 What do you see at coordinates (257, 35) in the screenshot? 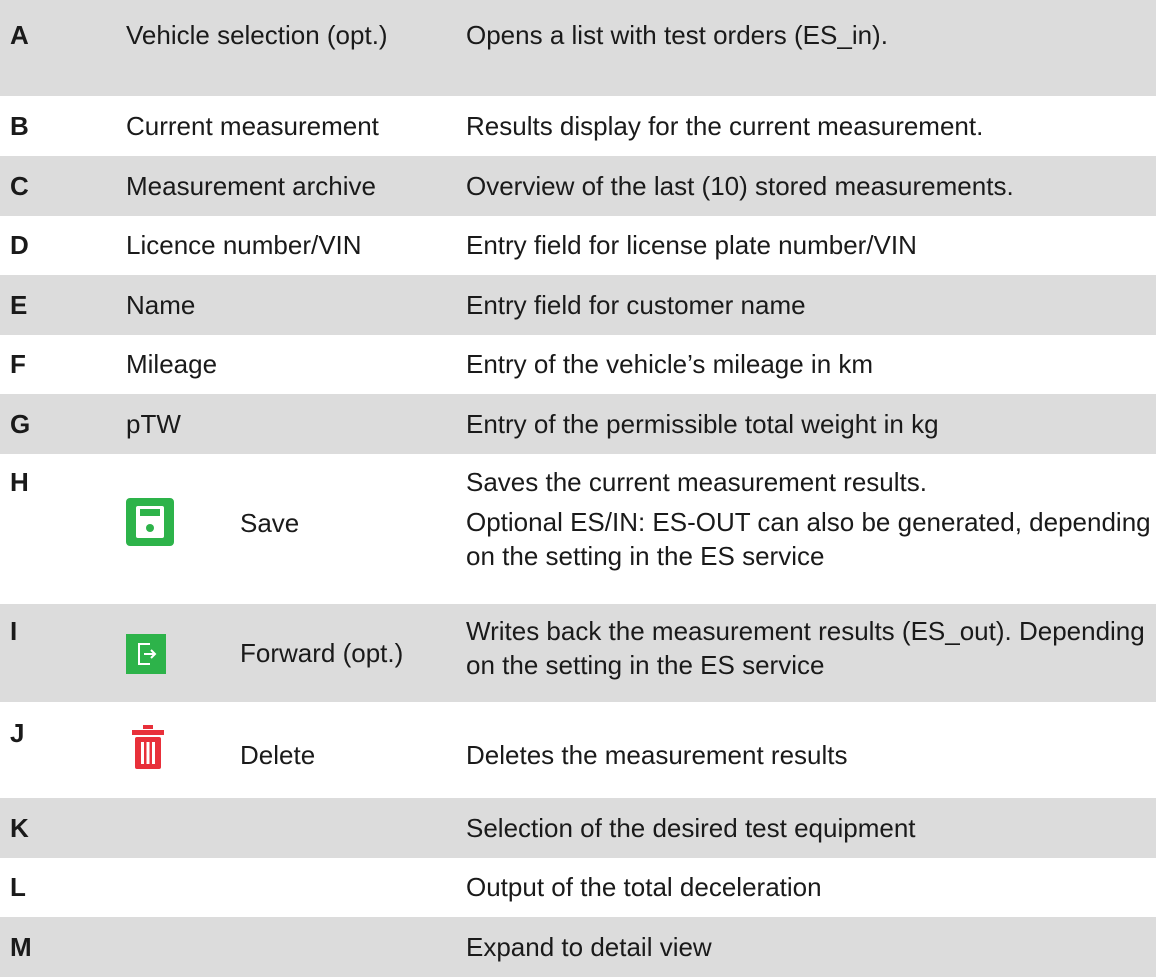
I see `row-label: Vehicle selection (opt.)` at bounding box center [257, 35].